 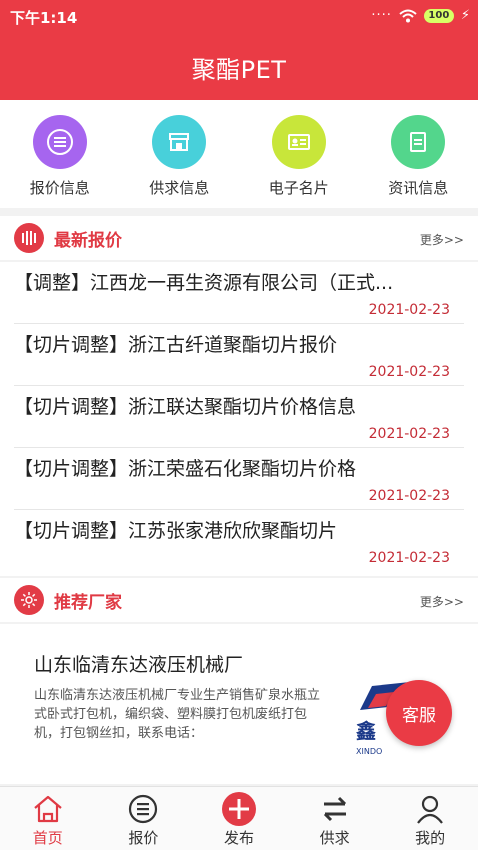 I want to click on charging-icon: ⚡, so click(x=465, y=15).